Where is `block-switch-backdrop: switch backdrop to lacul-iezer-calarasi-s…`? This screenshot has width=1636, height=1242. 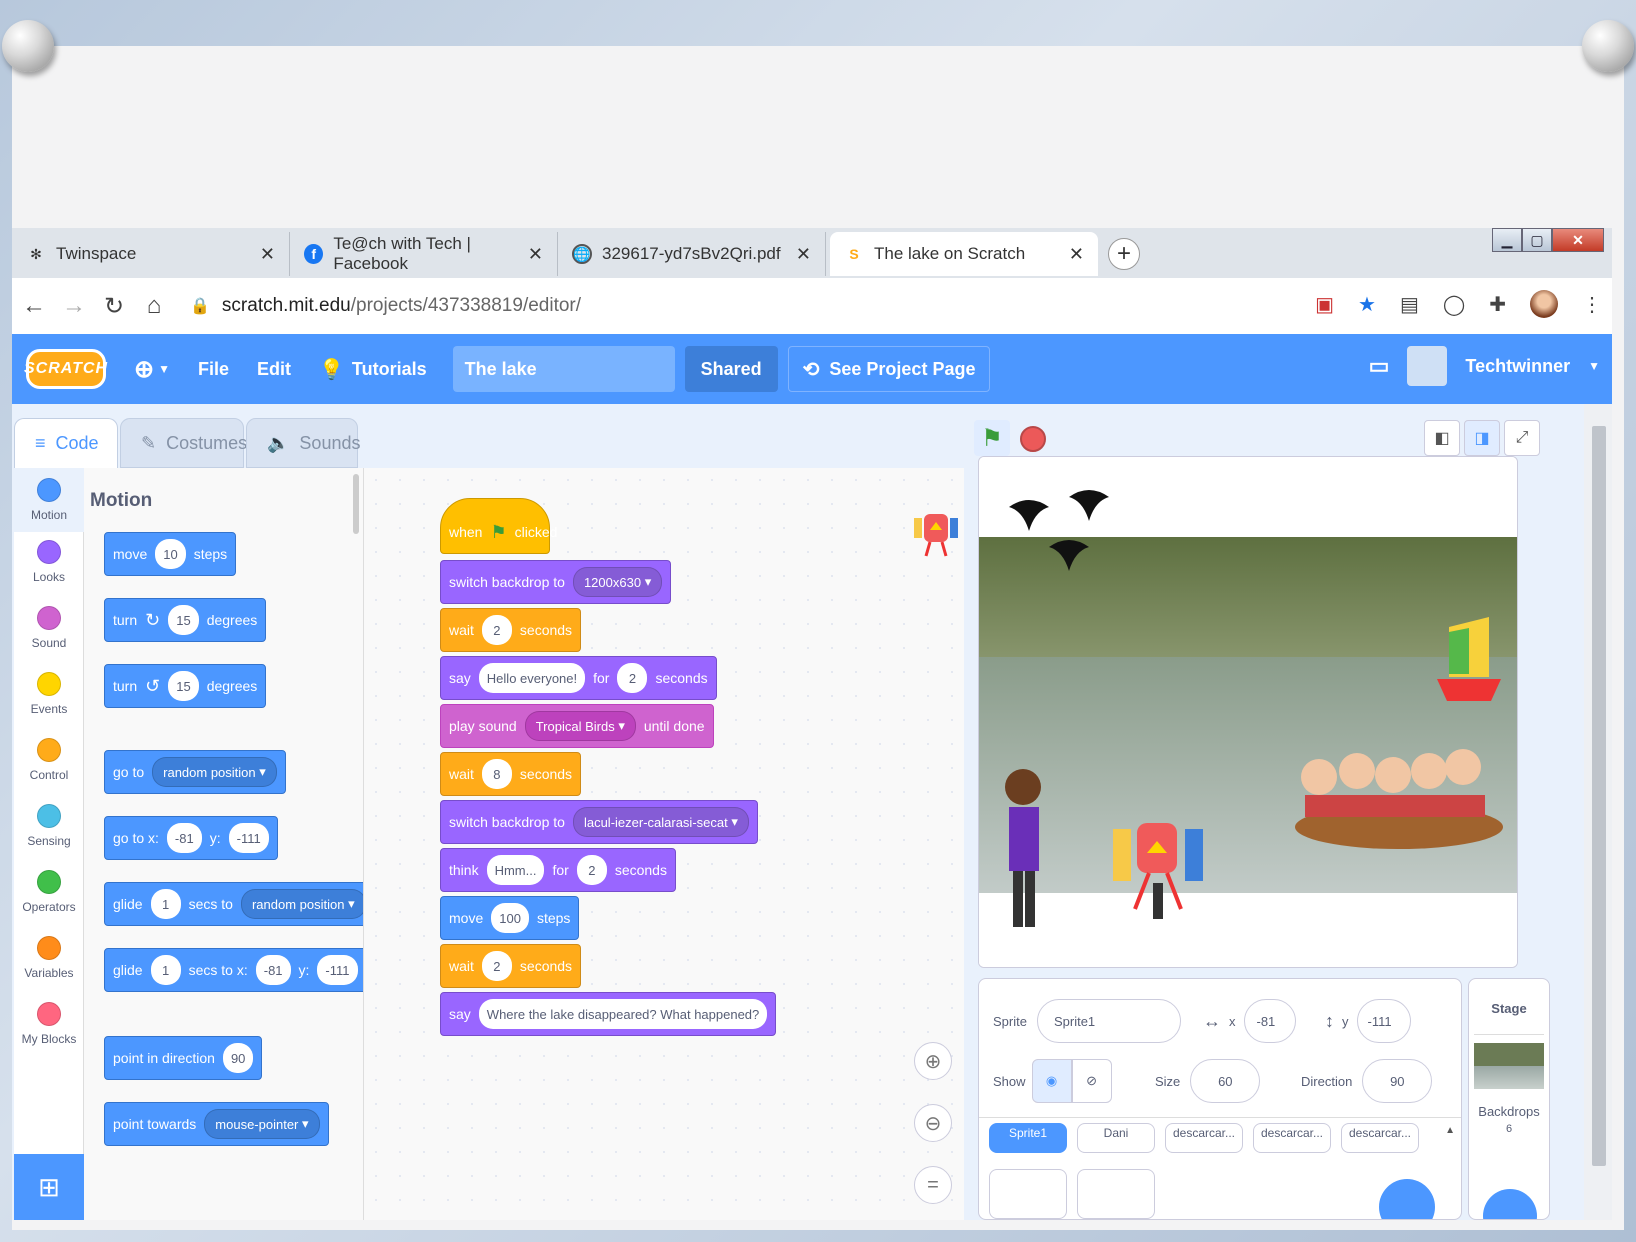 block-switch-backdrop: switch backdrop to lacul-iezer-calarasi-s… is located at coordinates (599, 822).